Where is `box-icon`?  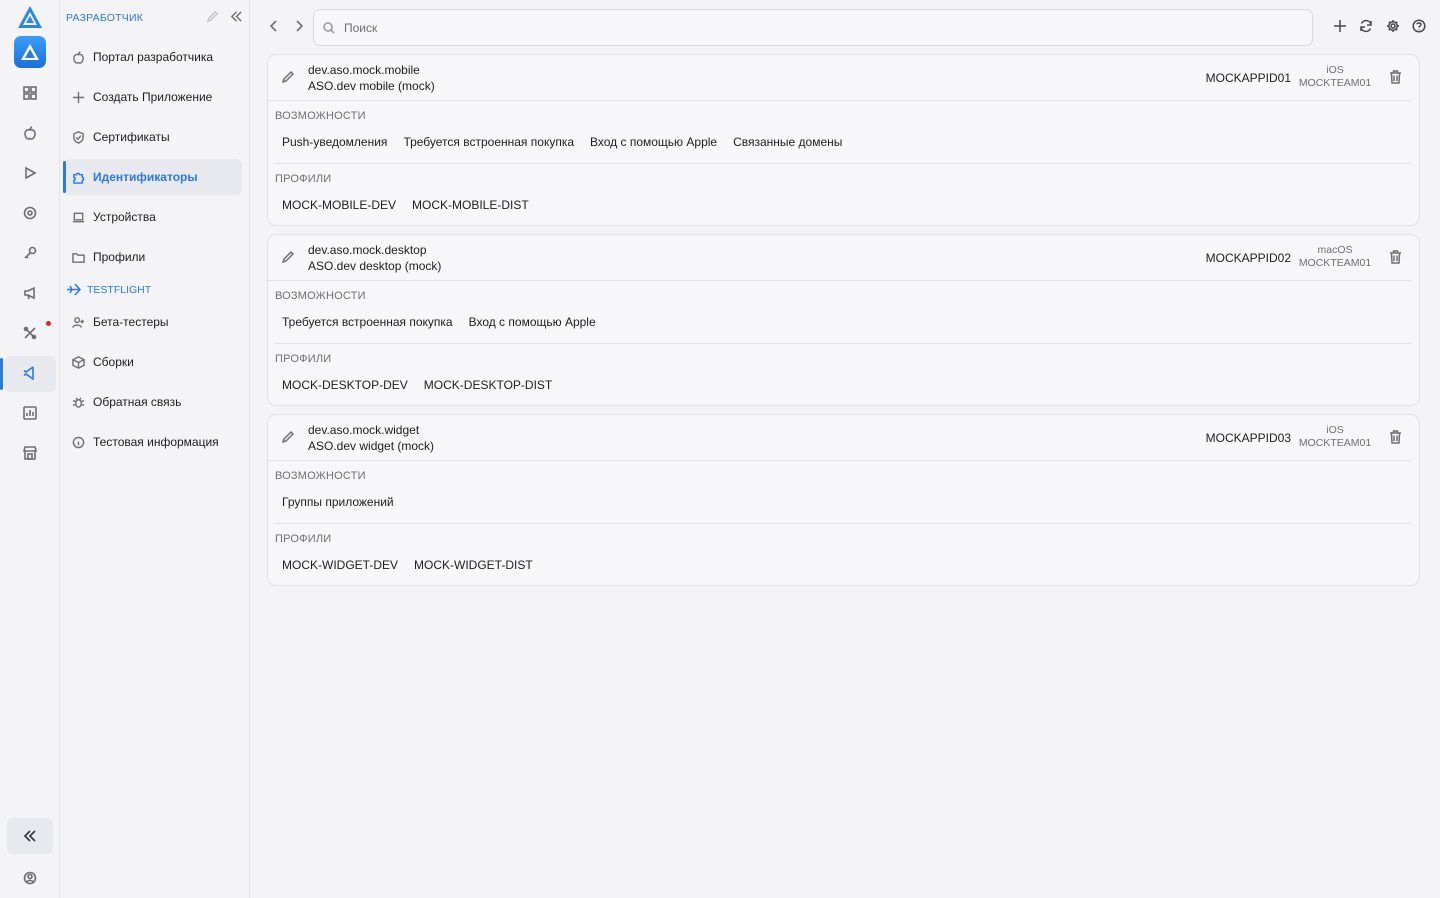
box-icon is located at coordinates (78, 362).